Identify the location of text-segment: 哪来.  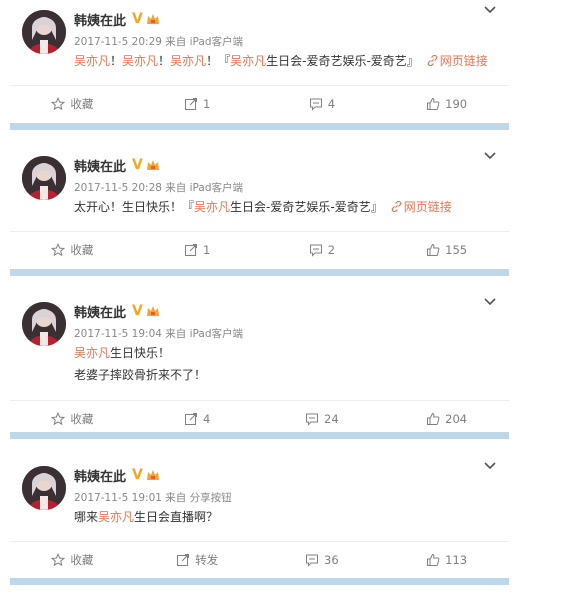
(86, 517).